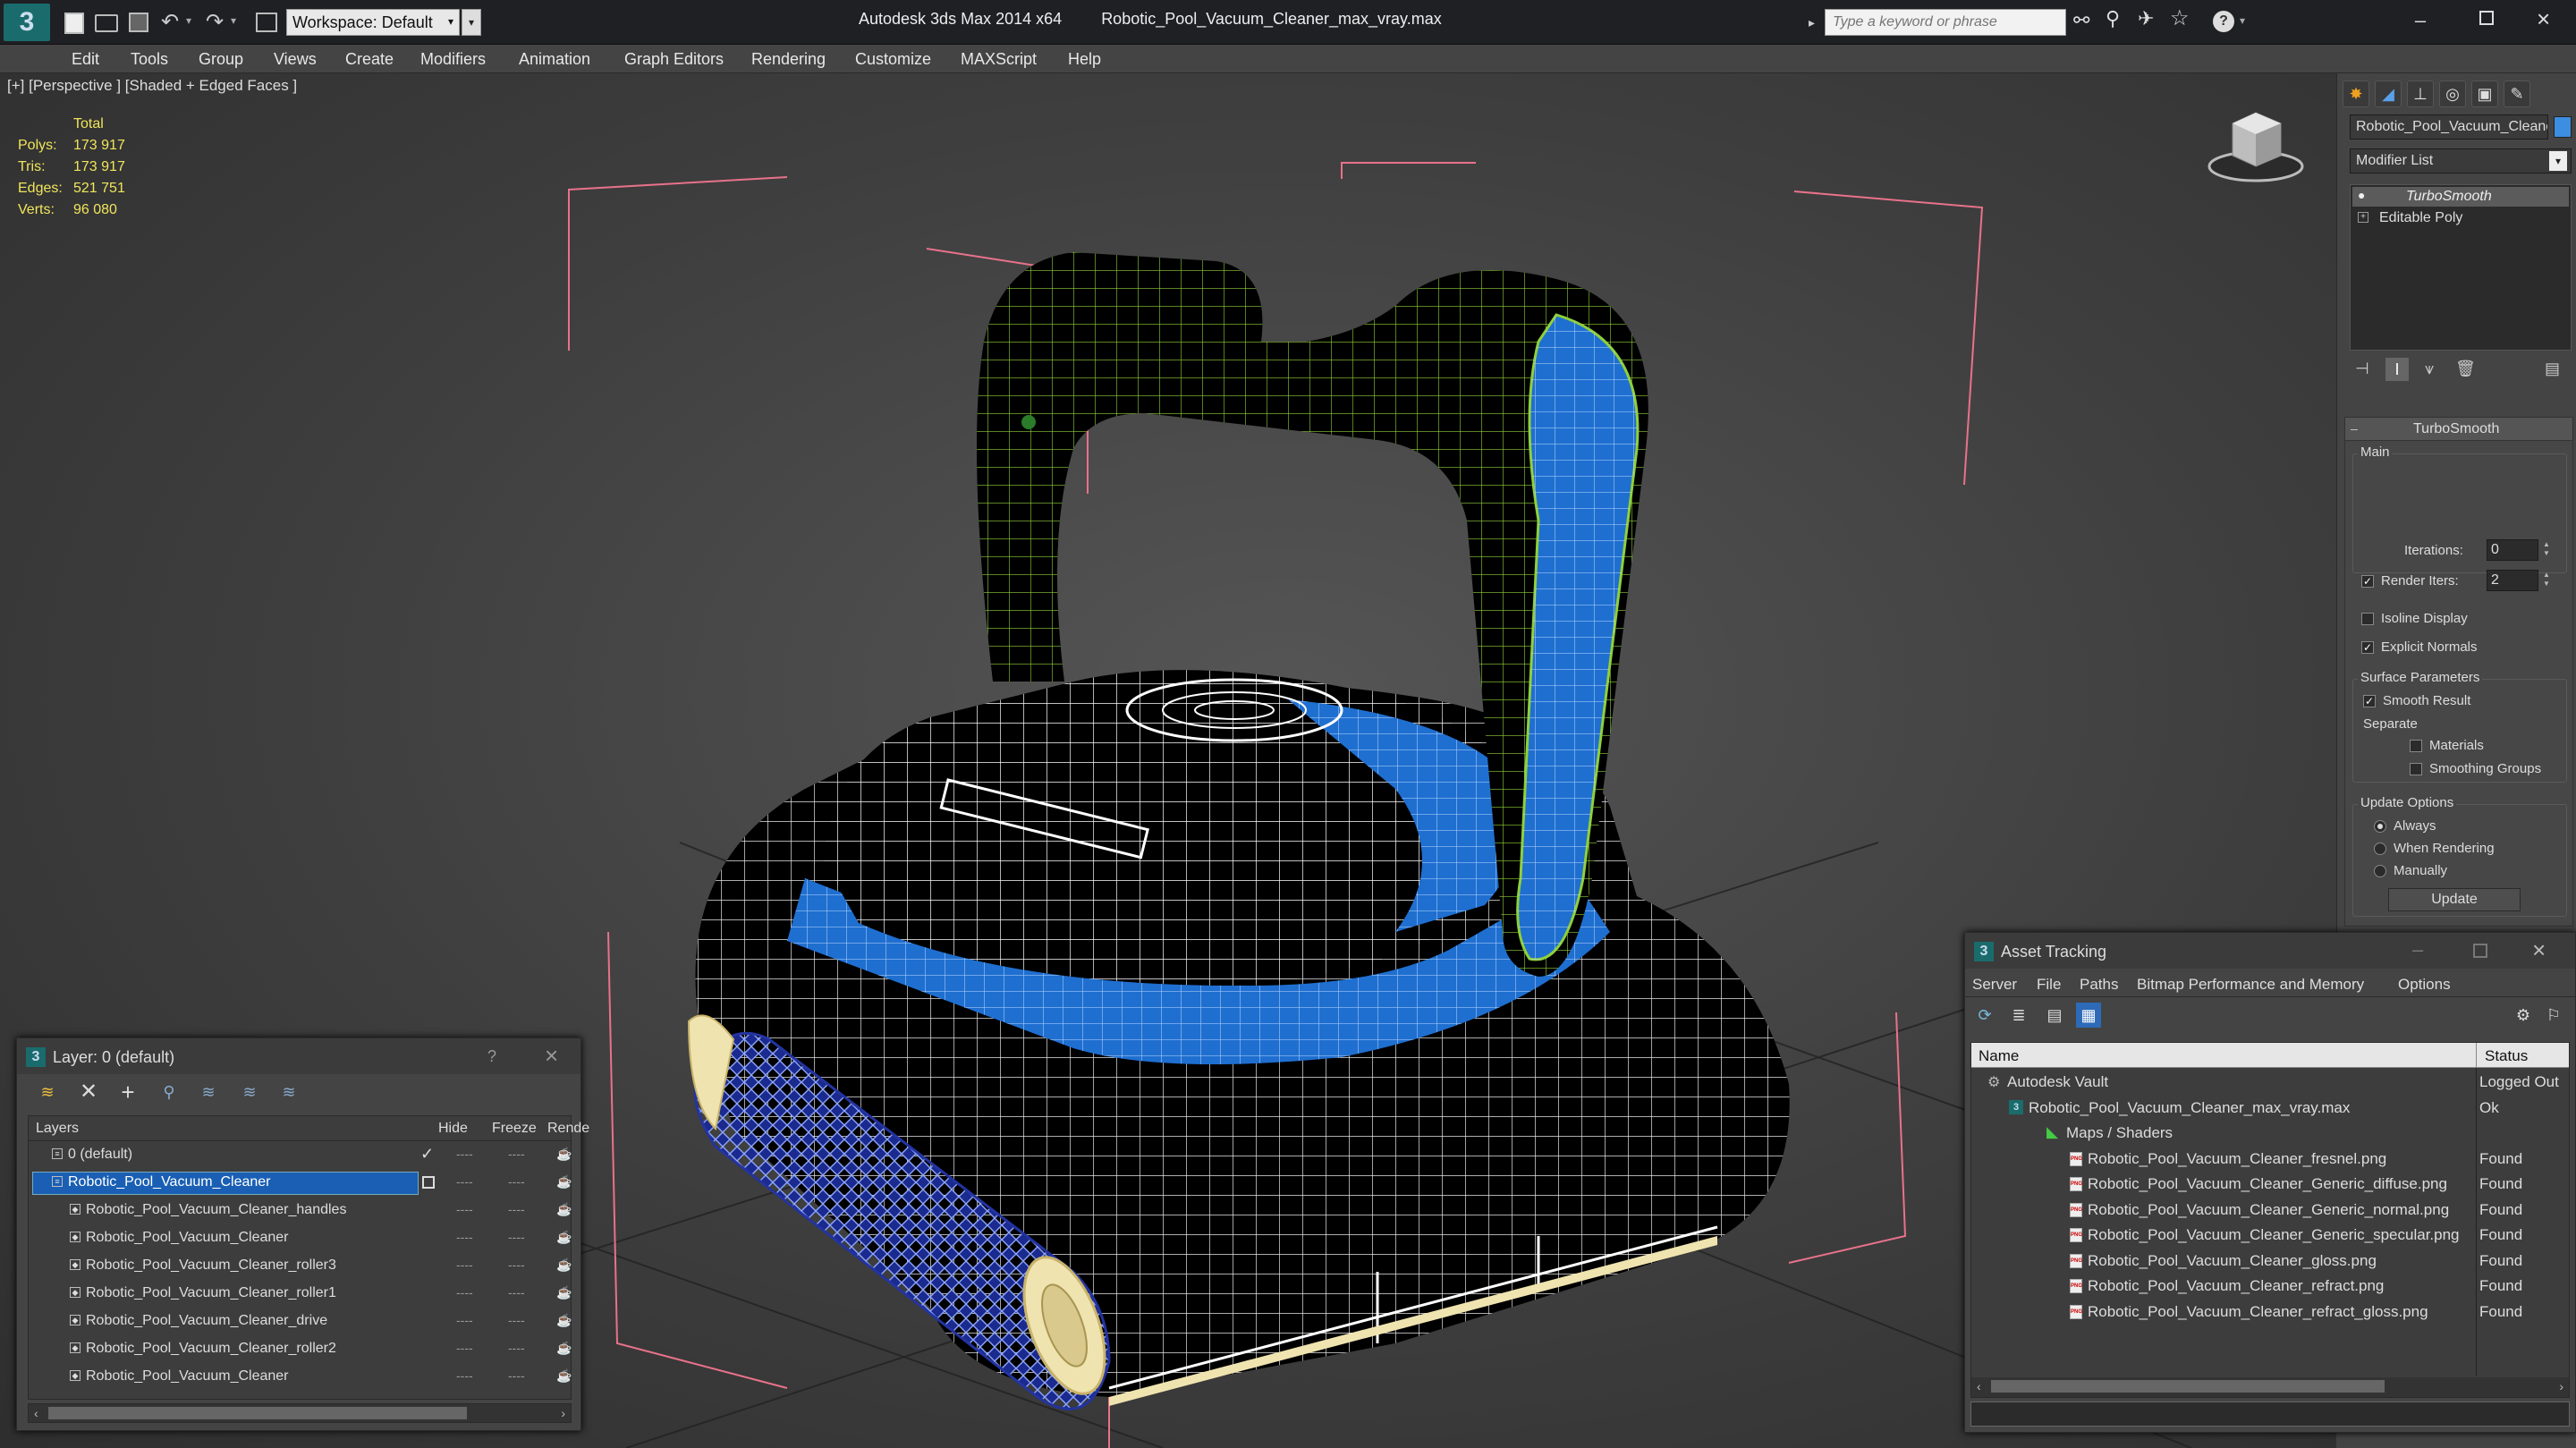  I want to click on materials-checkbox, so click(2416, 746).